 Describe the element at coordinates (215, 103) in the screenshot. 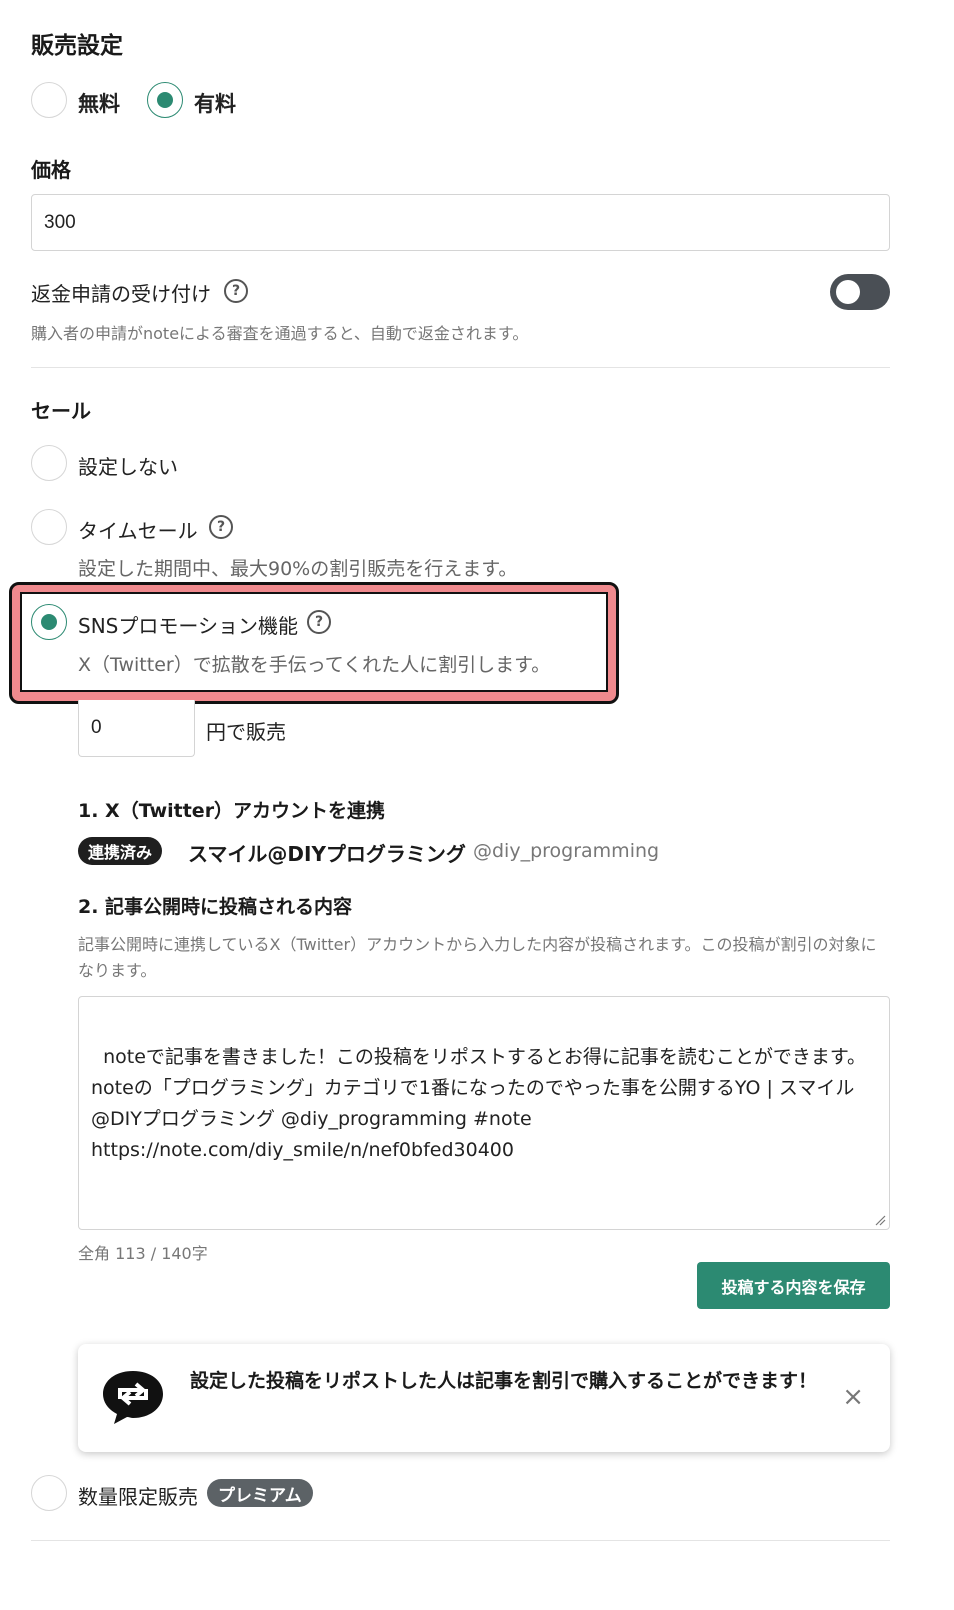

I see `radio-paid-label: 有料` at that location.